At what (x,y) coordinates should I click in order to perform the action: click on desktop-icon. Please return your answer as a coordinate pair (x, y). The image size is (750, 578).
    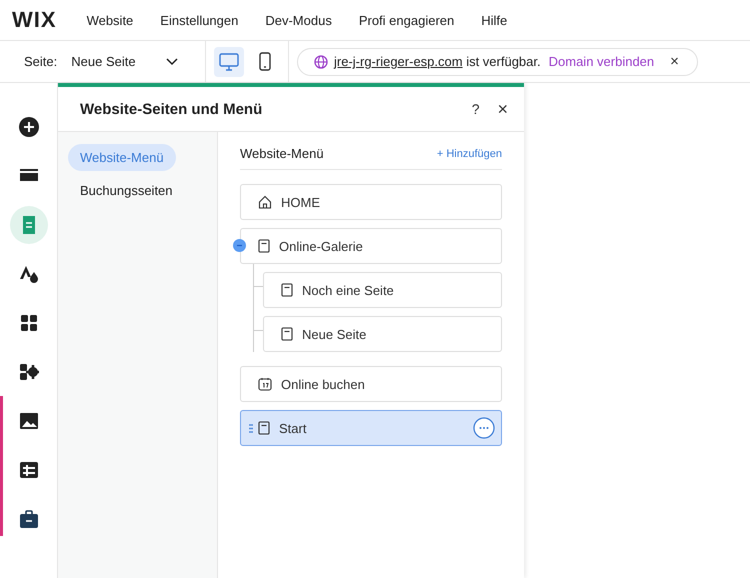
    Looking at the image, I should click on (229, 61).